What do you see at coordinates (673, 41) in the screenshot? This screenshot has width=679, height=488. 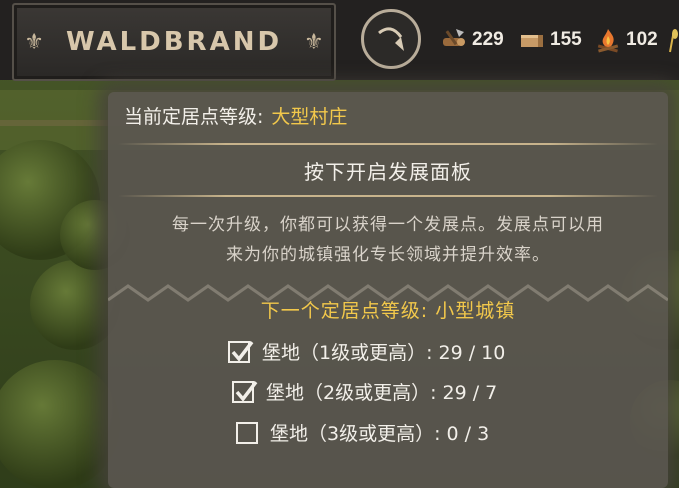 I see `wheat-icon` at bounding box center [673, 41].